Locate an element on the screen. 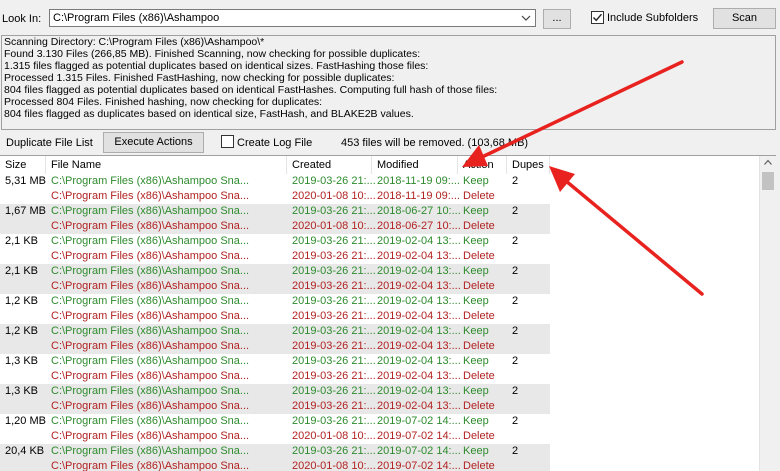 The width and height of the screenshot is (780, 471). path-combobox: C:\Program Files (x86)\Ashampoo is located at coordinates (292, 18).